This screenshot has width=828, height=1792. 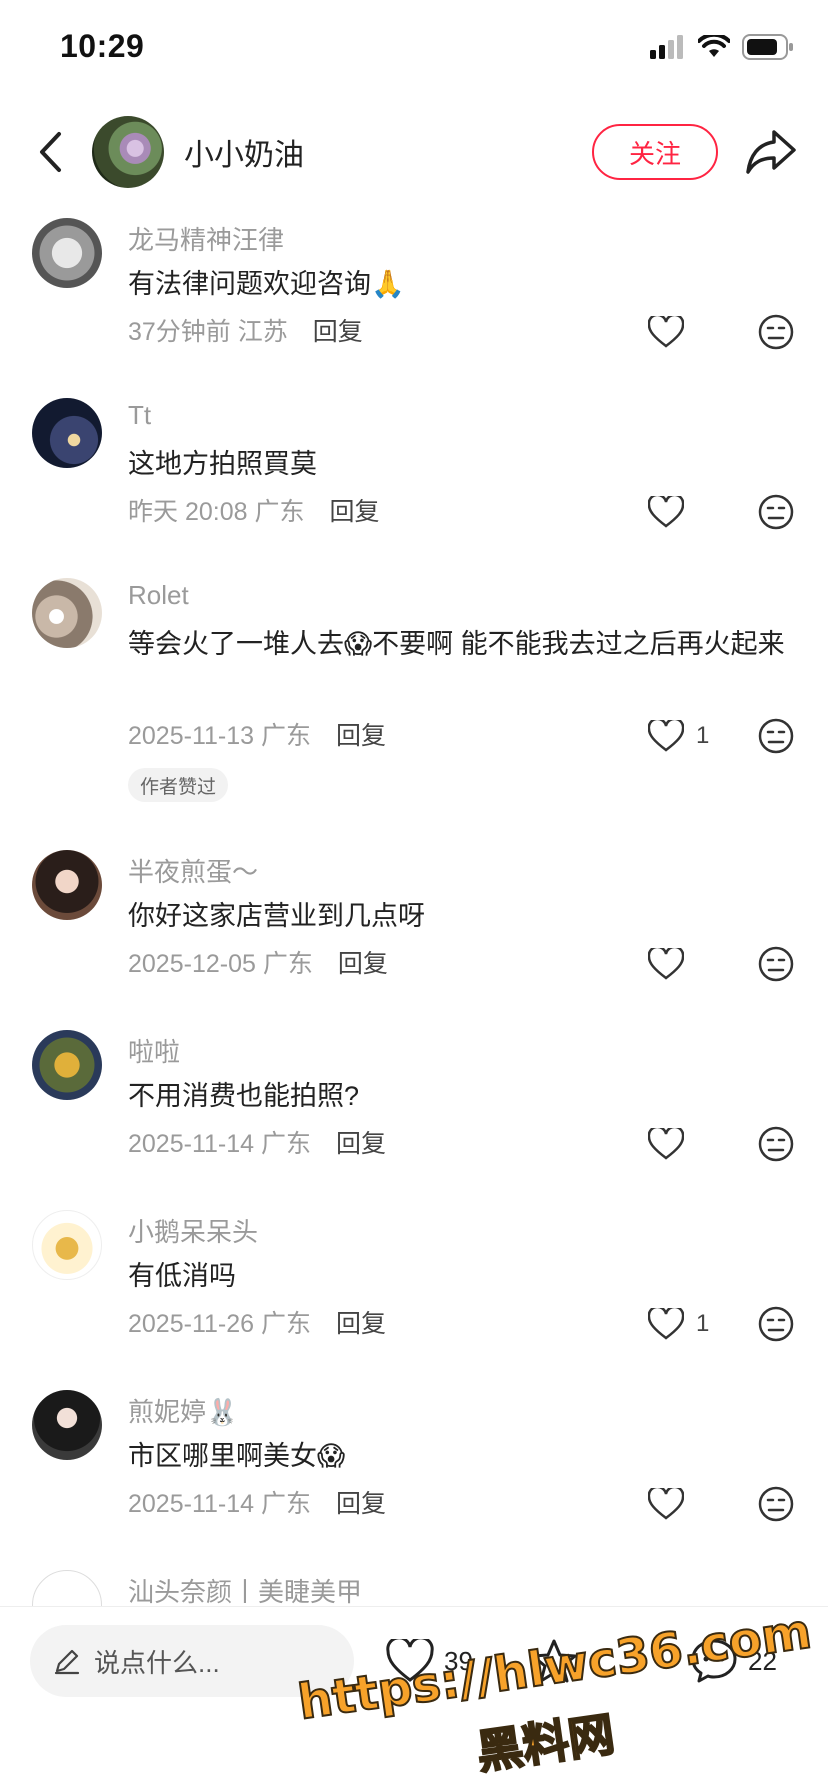 What do you see at coordinates (245, 330) in the screenshot?
I see `comment-meta: 37分钟前 江苏 回复` at bounding box center [245, 330].